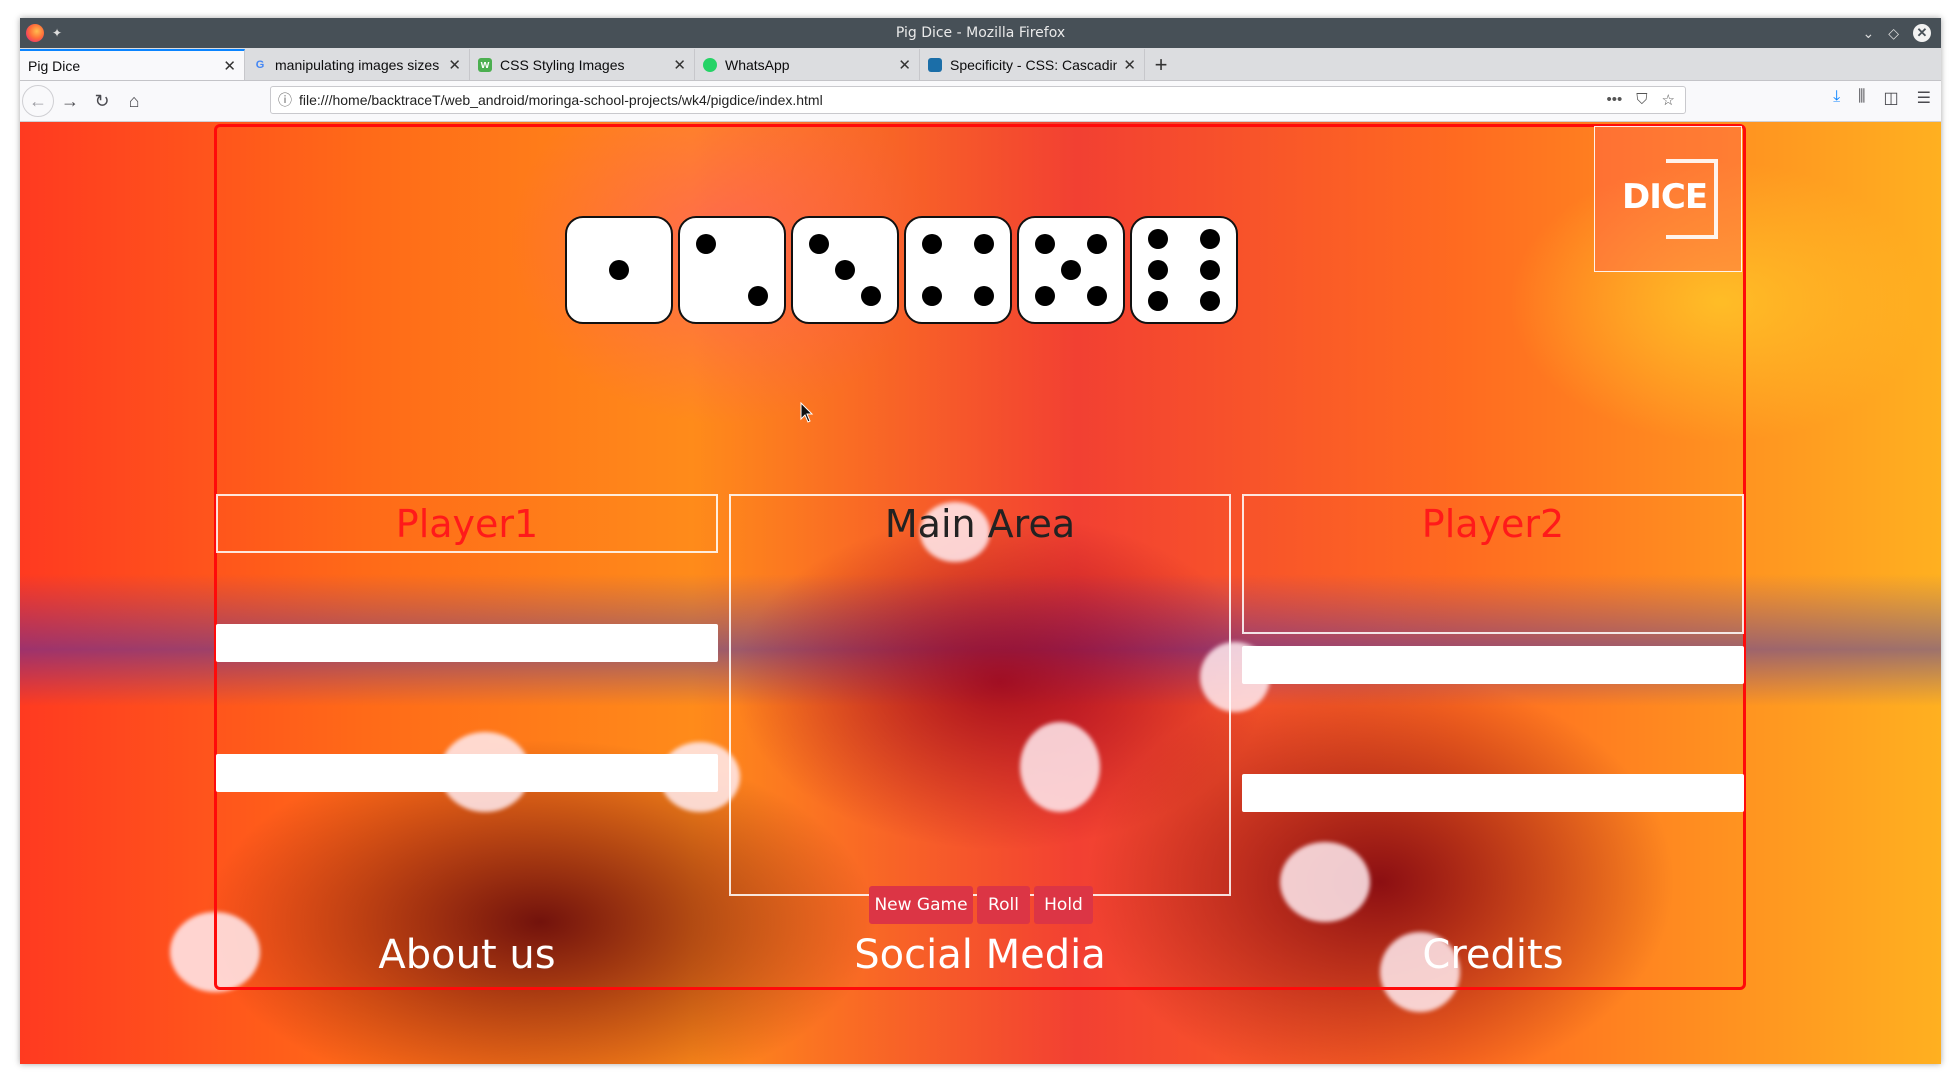 The image size is (1960, 1084). What do you see at coordinates (467, 643) in the screenshot?
I see `player1-score-field` at bounding box center [467, 643].